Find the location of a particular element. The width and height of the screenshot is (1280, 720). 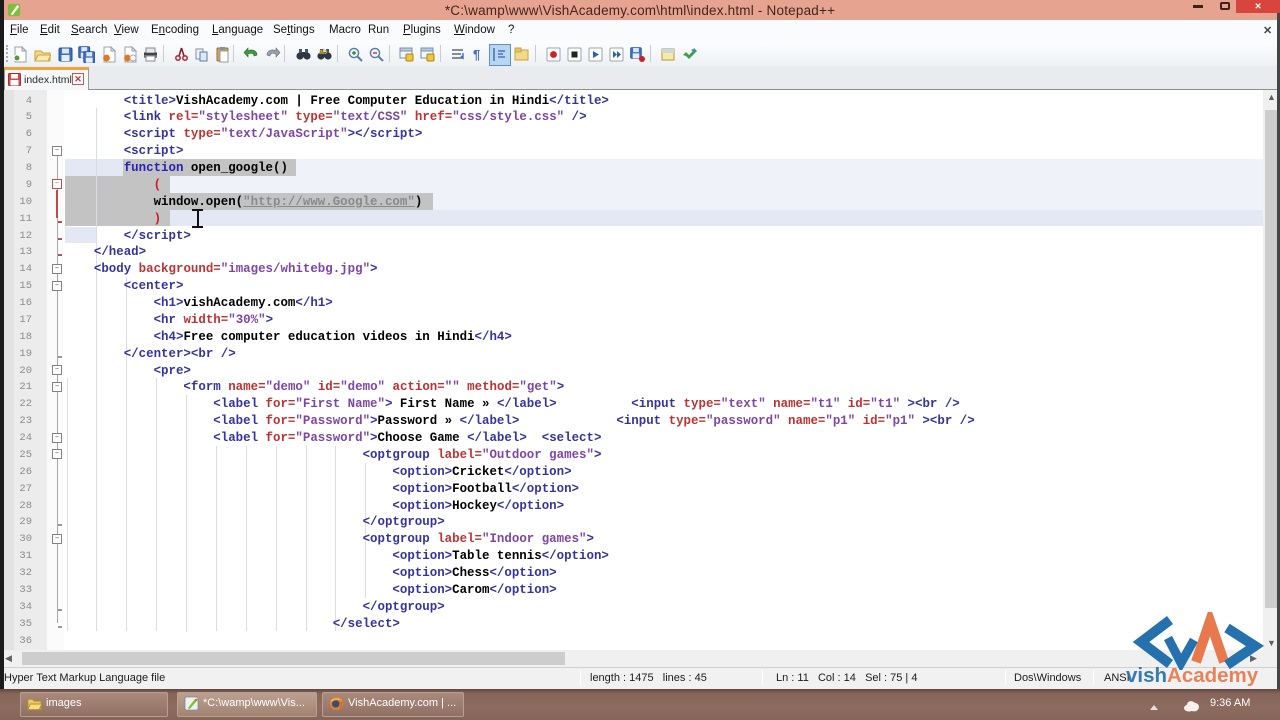

svg-text: ab is located at coordinates (323, 52).